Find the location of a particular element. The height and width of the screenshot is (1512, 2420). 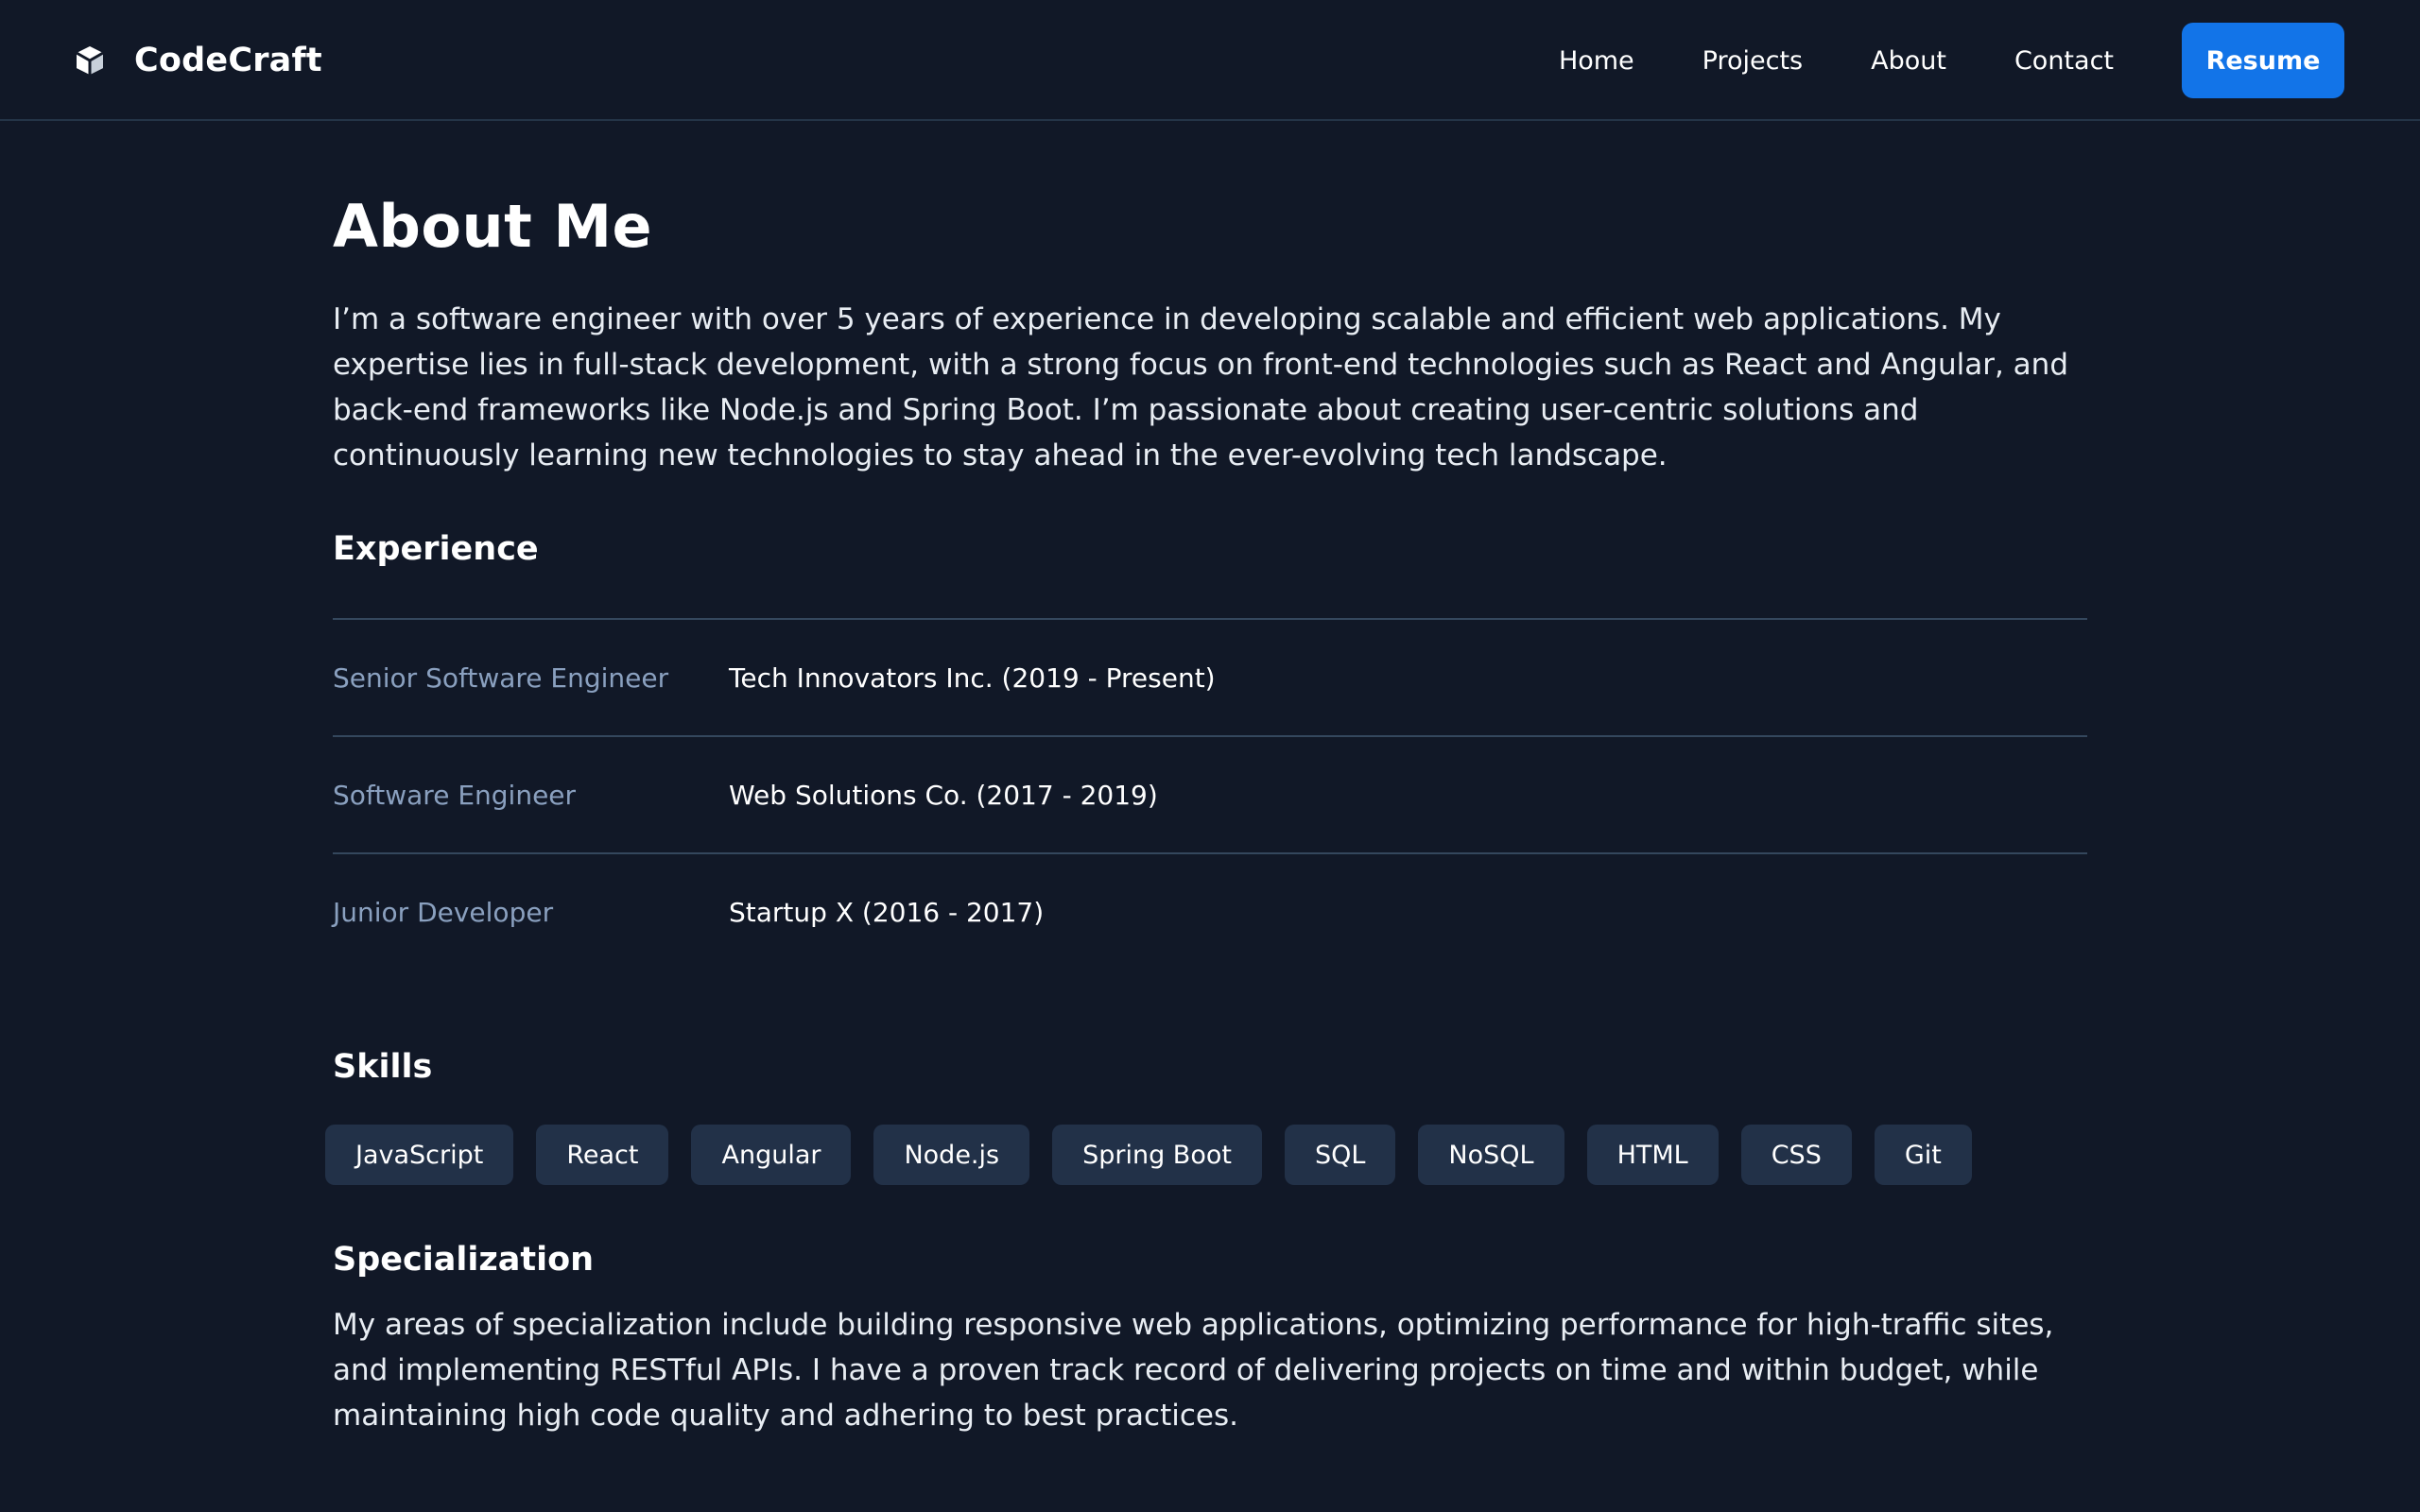

brand: CodeCraft is located at coordinates (198, 60).